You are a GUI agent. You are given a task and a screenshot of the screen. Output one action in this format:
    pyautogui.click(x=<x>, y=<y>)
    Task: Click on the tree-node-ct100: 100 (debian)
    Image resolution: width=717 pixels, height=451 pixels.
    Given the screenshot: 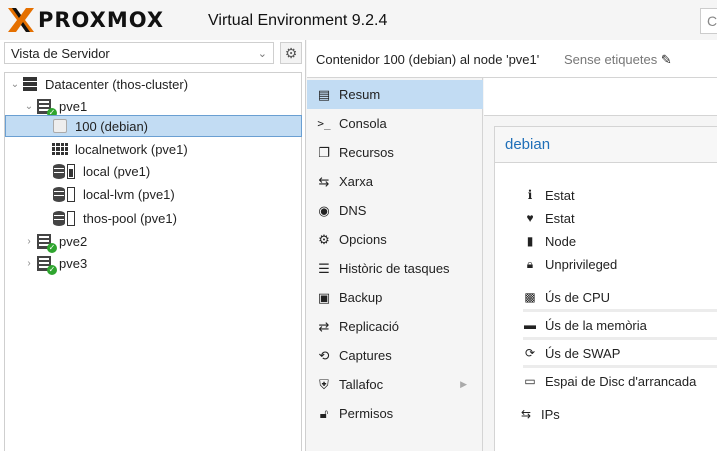 What is the action you would take?
    pyautogui.click(x=153, y=126)
    